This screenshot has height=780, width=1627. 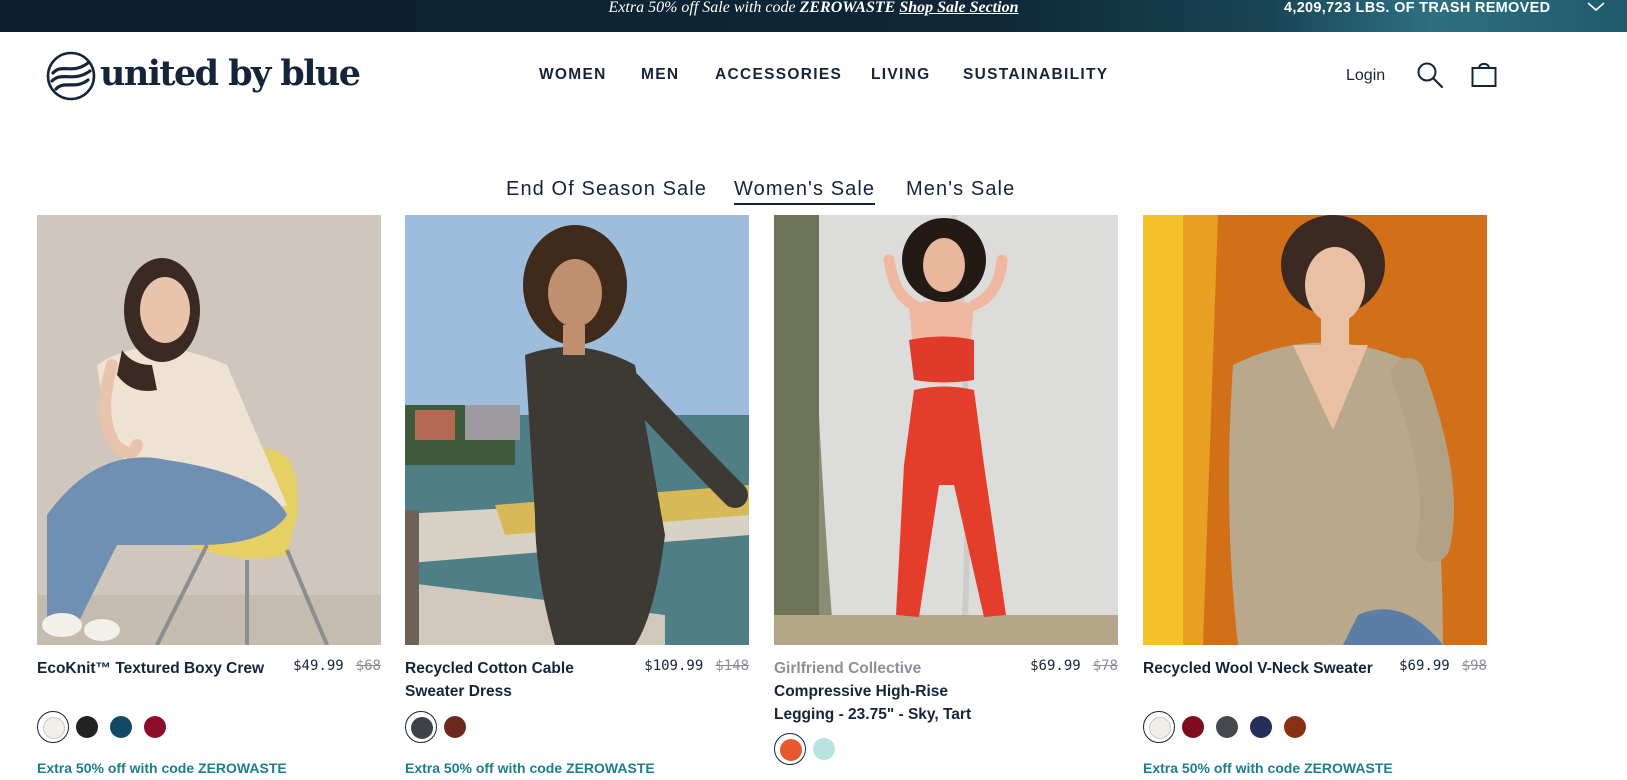 I want to click on sale-price: $109.99, so click(x=674, y=666).